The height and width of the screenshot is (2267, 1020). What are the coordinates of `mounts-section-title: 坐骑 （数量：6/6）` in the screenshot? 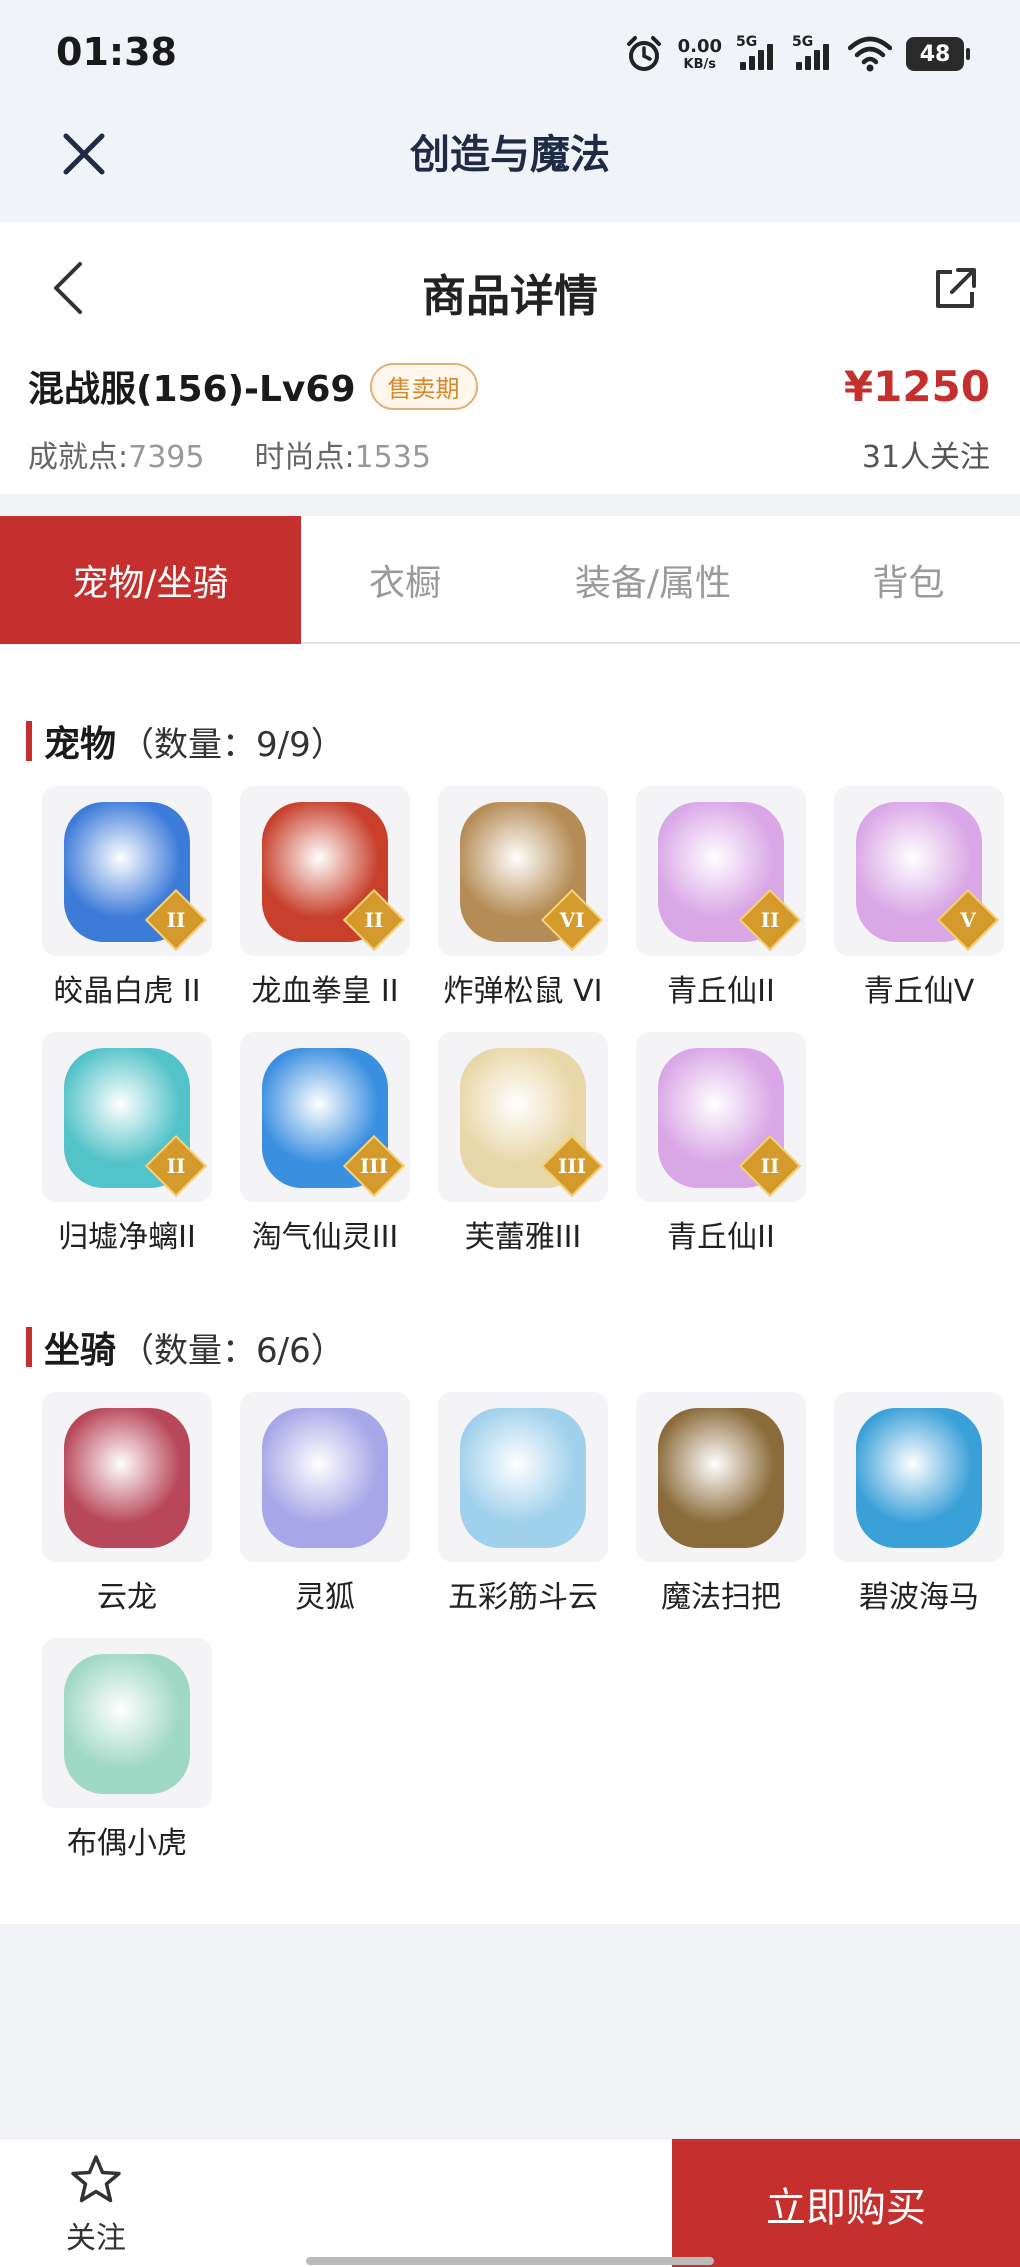 It's located at (523, 1347).